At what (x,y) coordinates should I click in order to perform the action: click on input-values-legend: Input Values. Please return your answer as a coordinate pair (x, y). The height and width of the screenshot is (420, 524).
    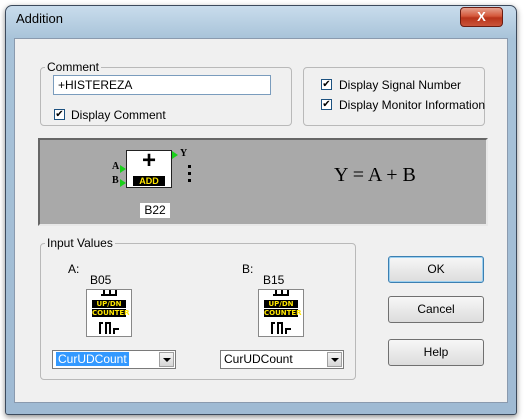
    Looking at the image, I should click on (80, 243).